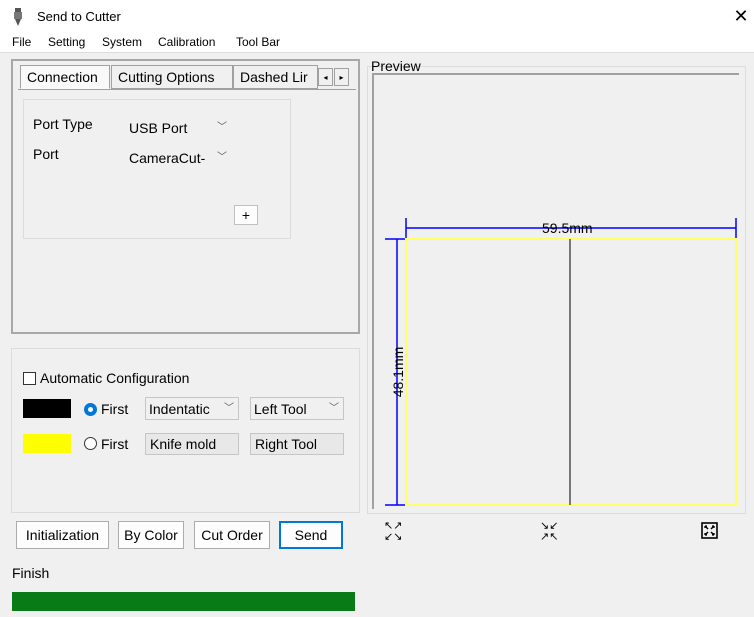 The image size is (754, 617). Describe the element at coordinates (63, 124) in the screenshot. I see `port-type-label: Port Type` at that location.